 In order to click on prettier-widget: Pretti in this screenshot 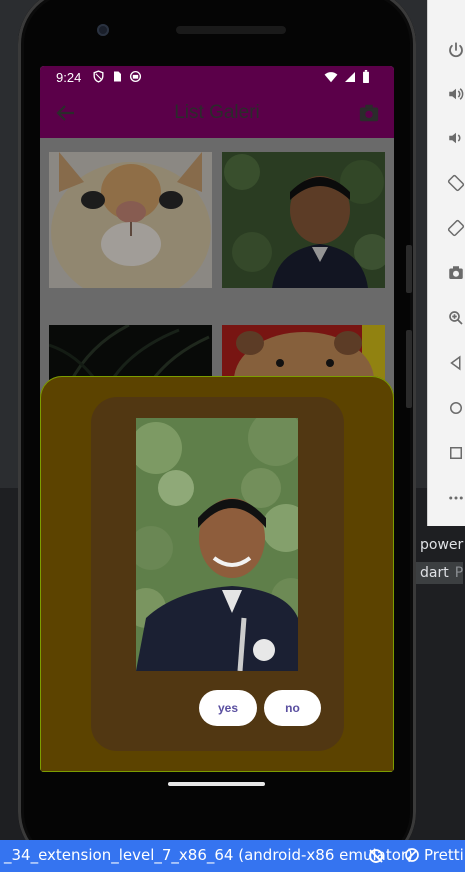, I will do `click(434, 855)`.